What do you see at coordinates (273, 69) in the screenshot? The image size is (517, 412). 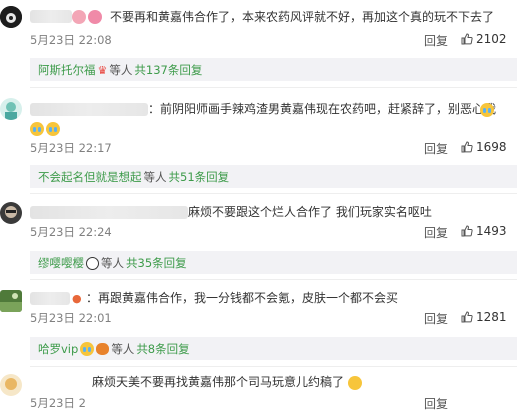 I see `sub-reply-summary: 阿斯托尔福 ♛ 等人 共137条回复` at bounding box center [273, 69].